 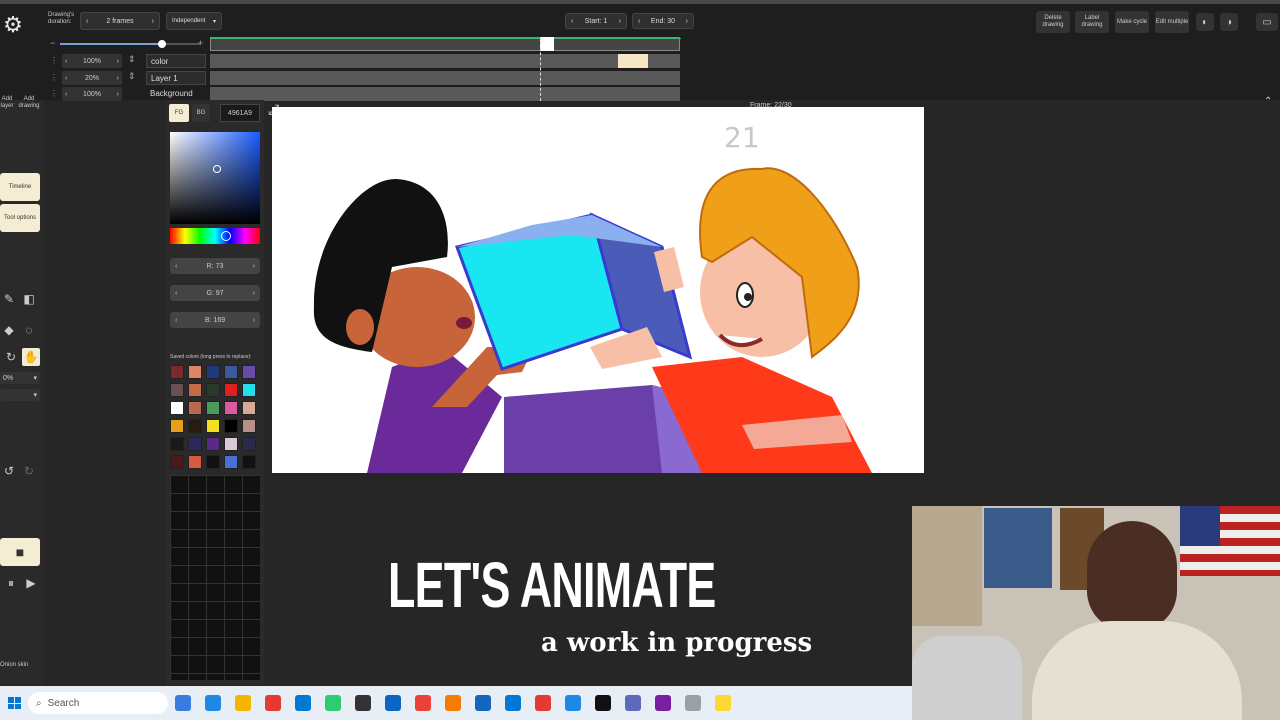 What do you see at coordinates (663, 21) in the screenshot?
I see `end-frame-control: ‹ End: 30 ›` at bounding box center [663, 21].